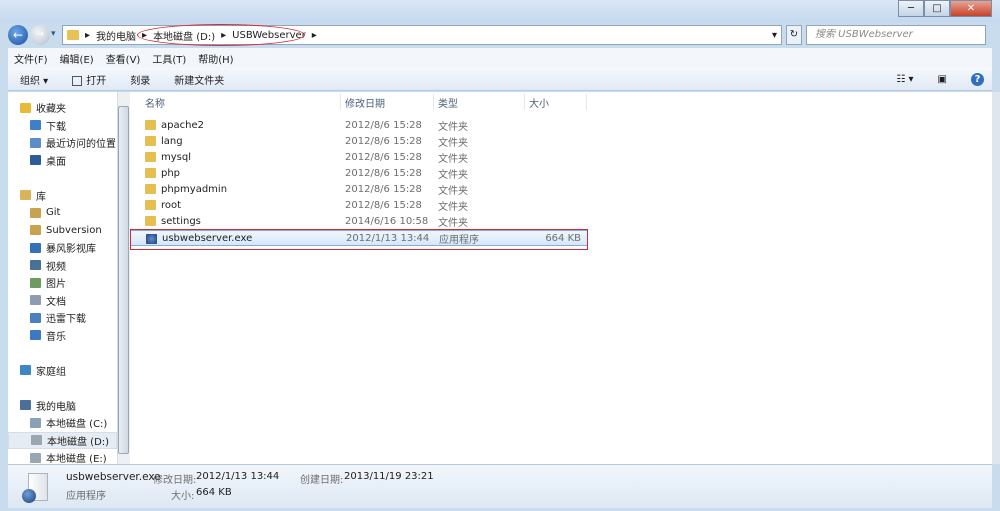  I want to click on file-row: php 2012/8/6 15:28 文件夹, so click(359, 173).